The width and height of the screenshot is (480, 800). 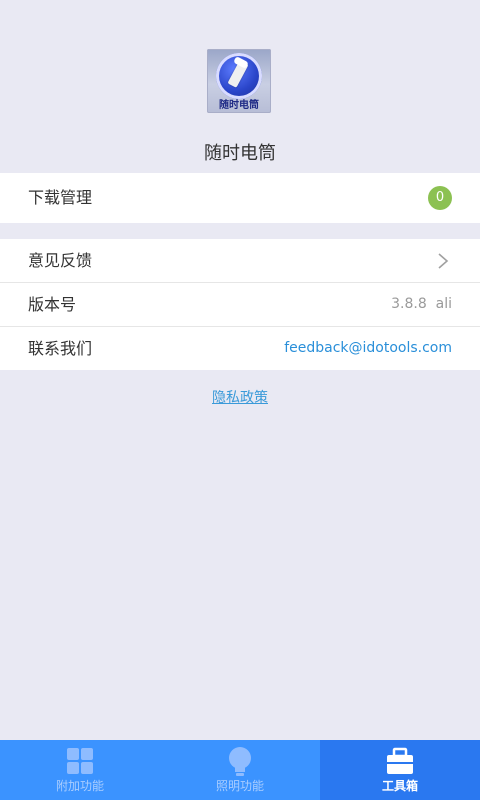 I want to click on version-row: 版本号 3.8.8 ali, so click(x=240, y=305).